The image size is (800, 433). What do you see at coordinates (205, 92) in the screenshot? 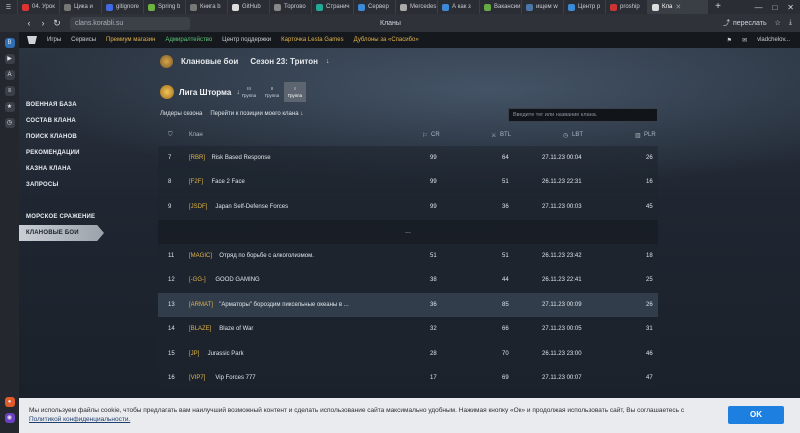
I see `league-selector: Лига Шторма` at bounding box center [205, 92].